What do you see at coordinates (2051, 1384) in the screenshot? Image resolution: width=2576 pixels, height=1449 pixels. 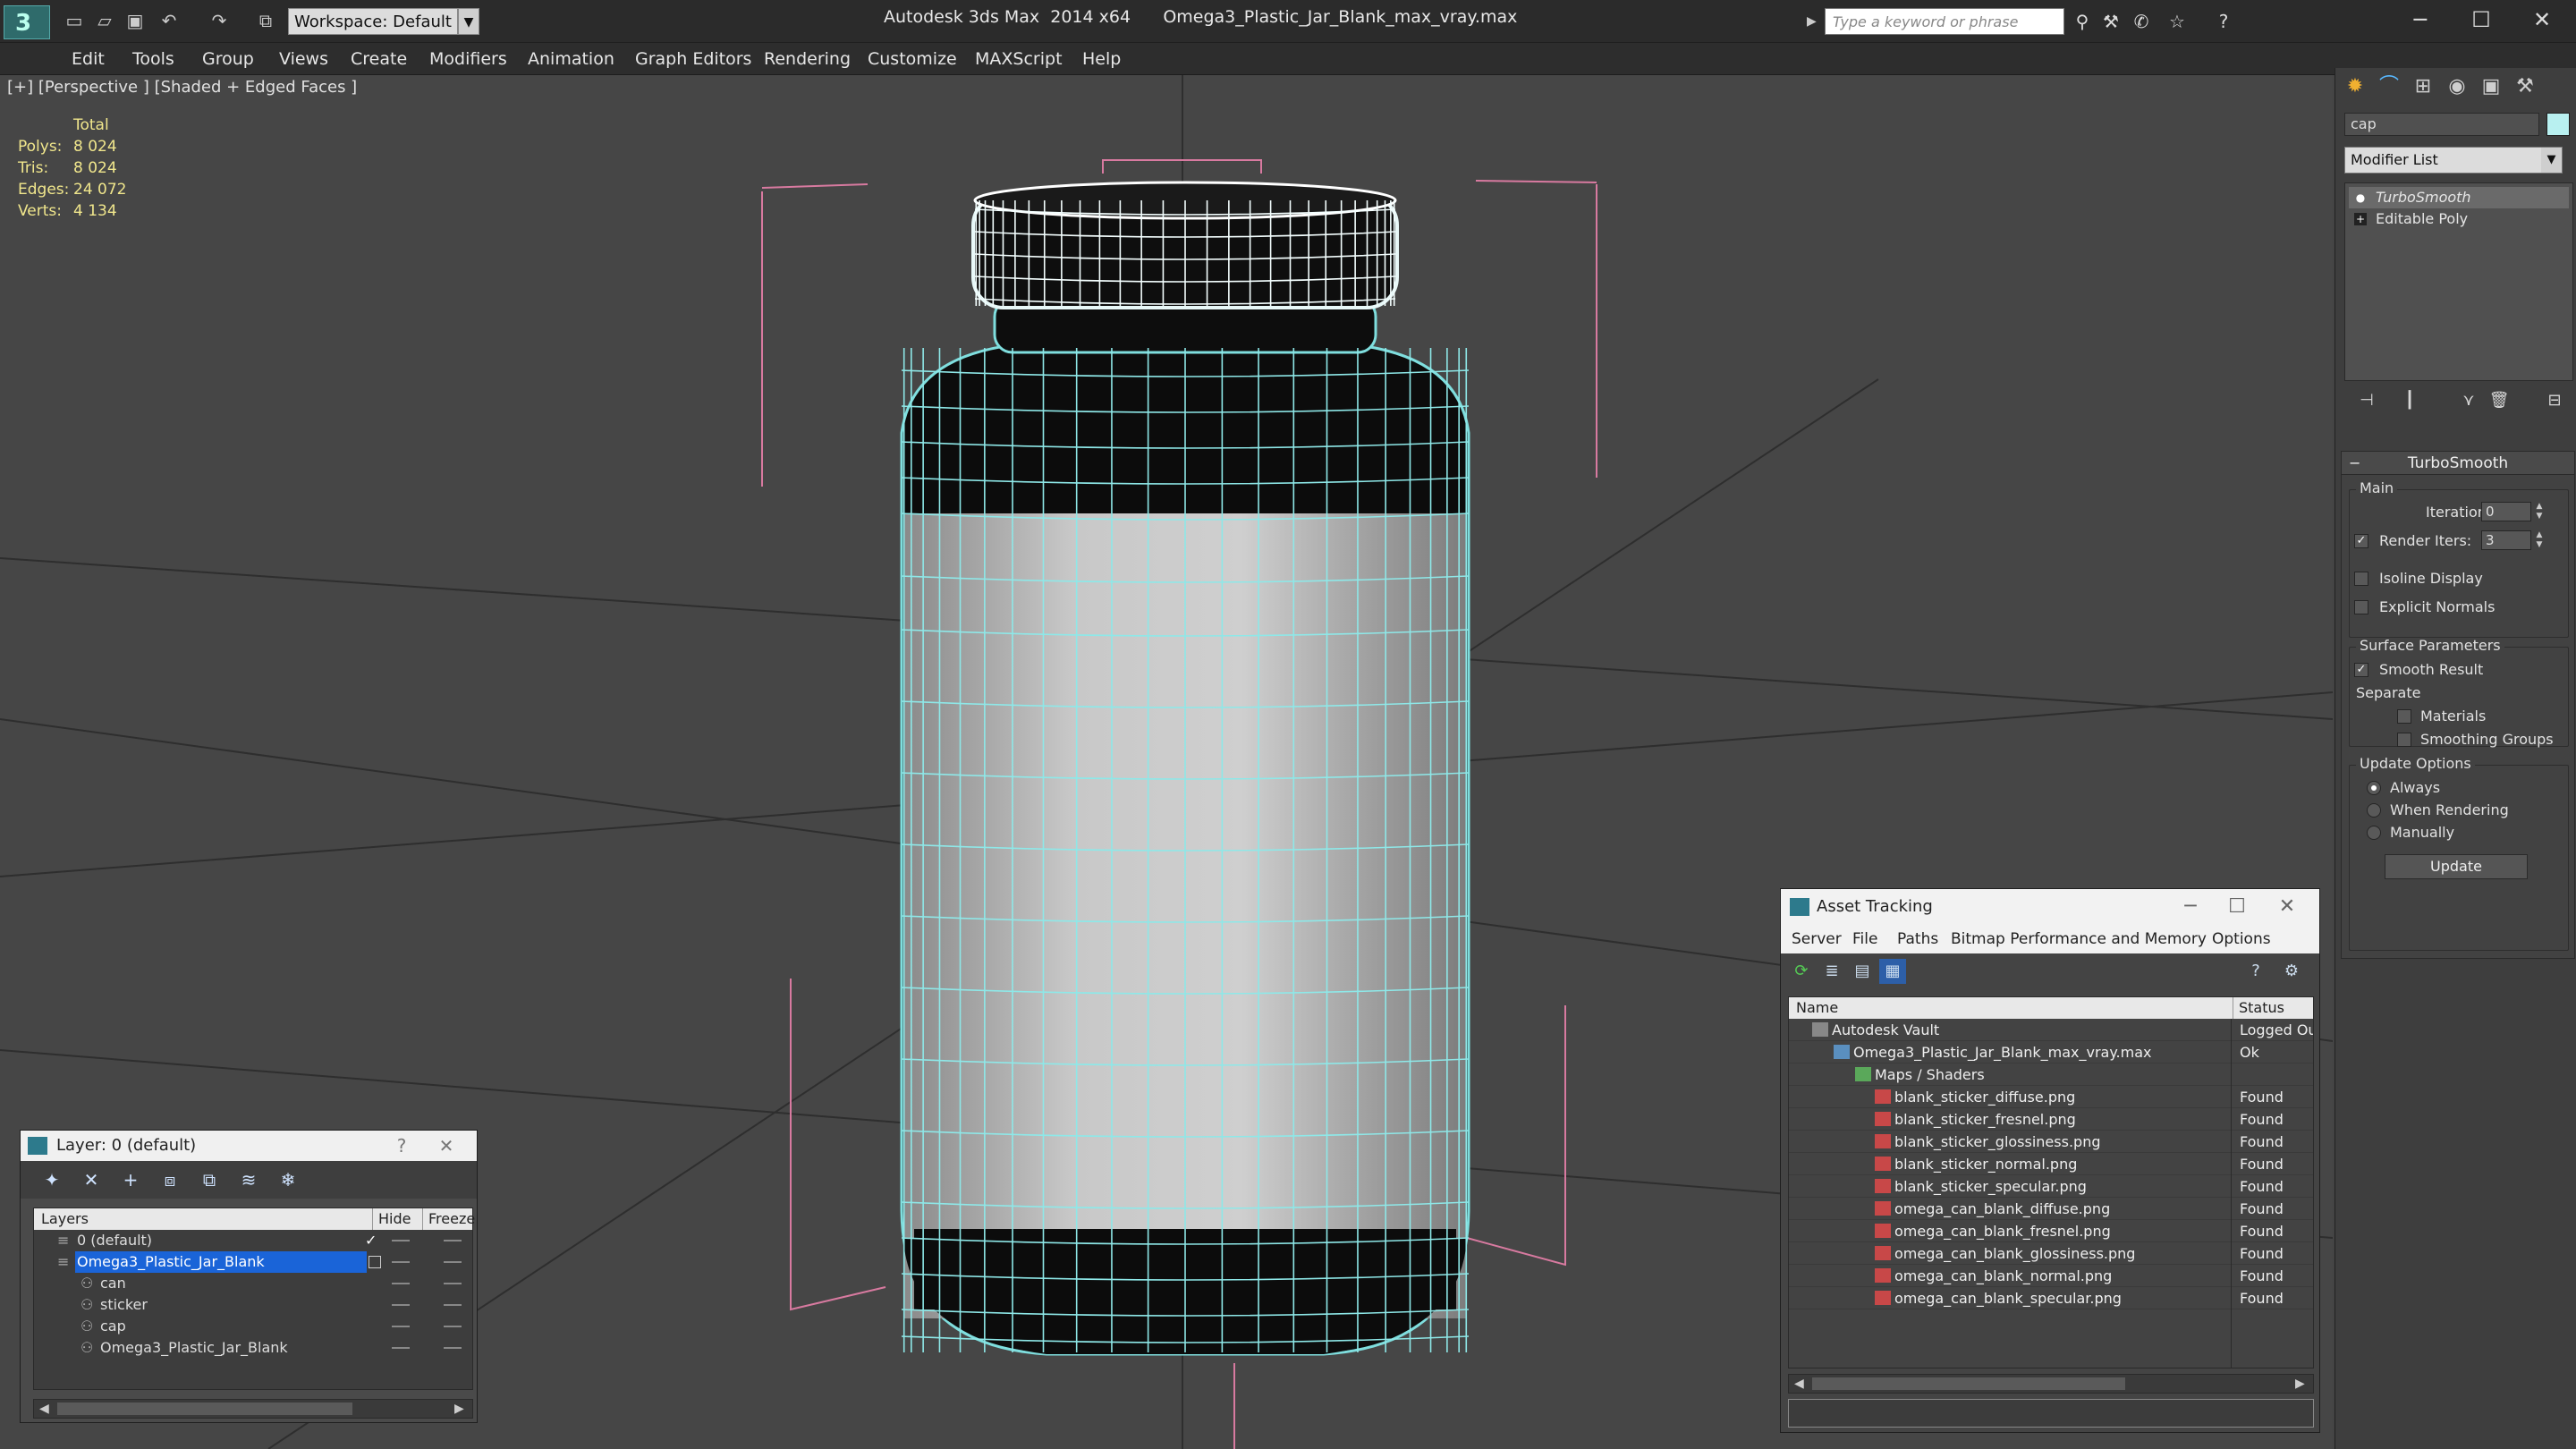 I see `asset-horizontal-scrollbar: ◀ ▶` at bounding box center [2051, 1384].